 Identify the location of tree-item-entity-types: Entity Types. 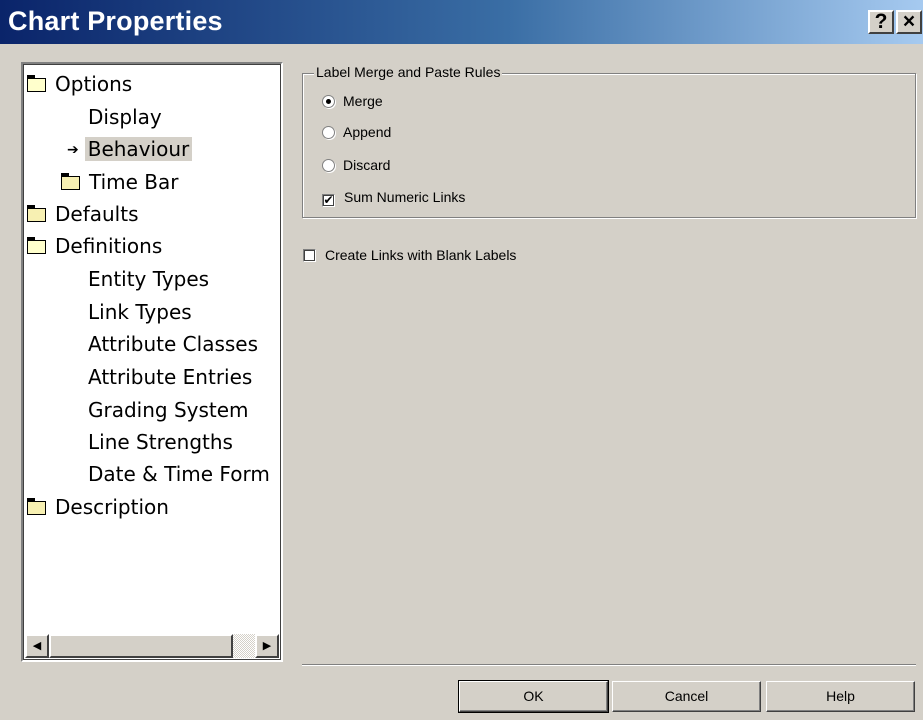
(148, 279).